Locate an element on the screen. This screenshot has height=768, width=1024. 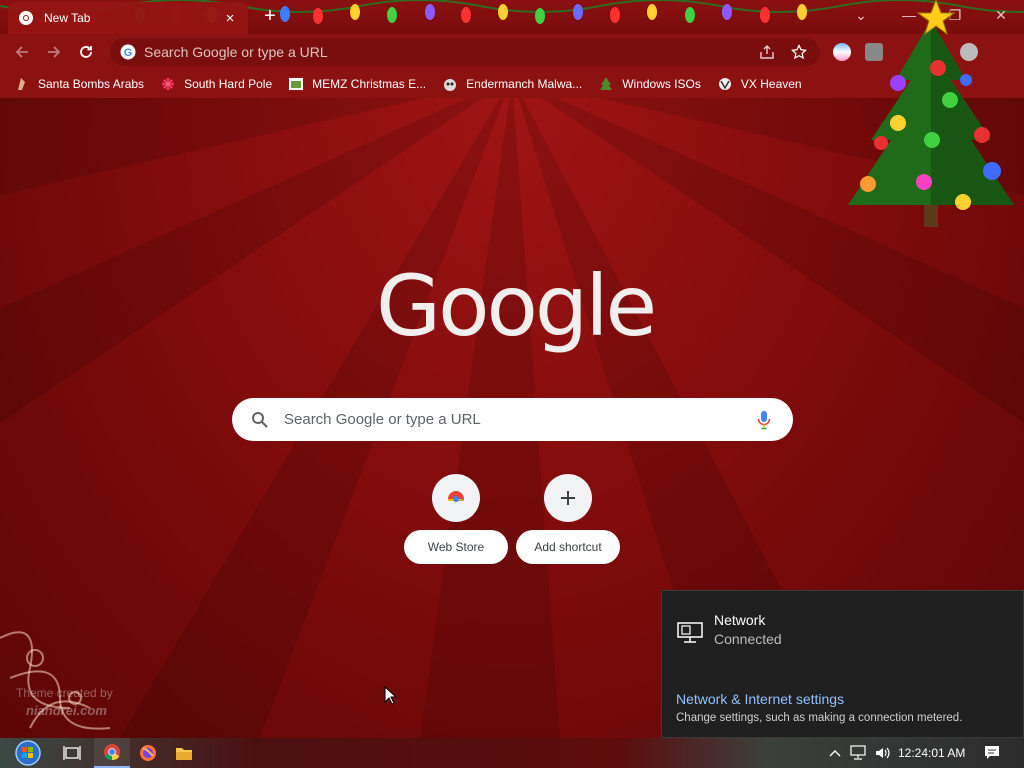
share-icon is located at coordinates (767, 52).